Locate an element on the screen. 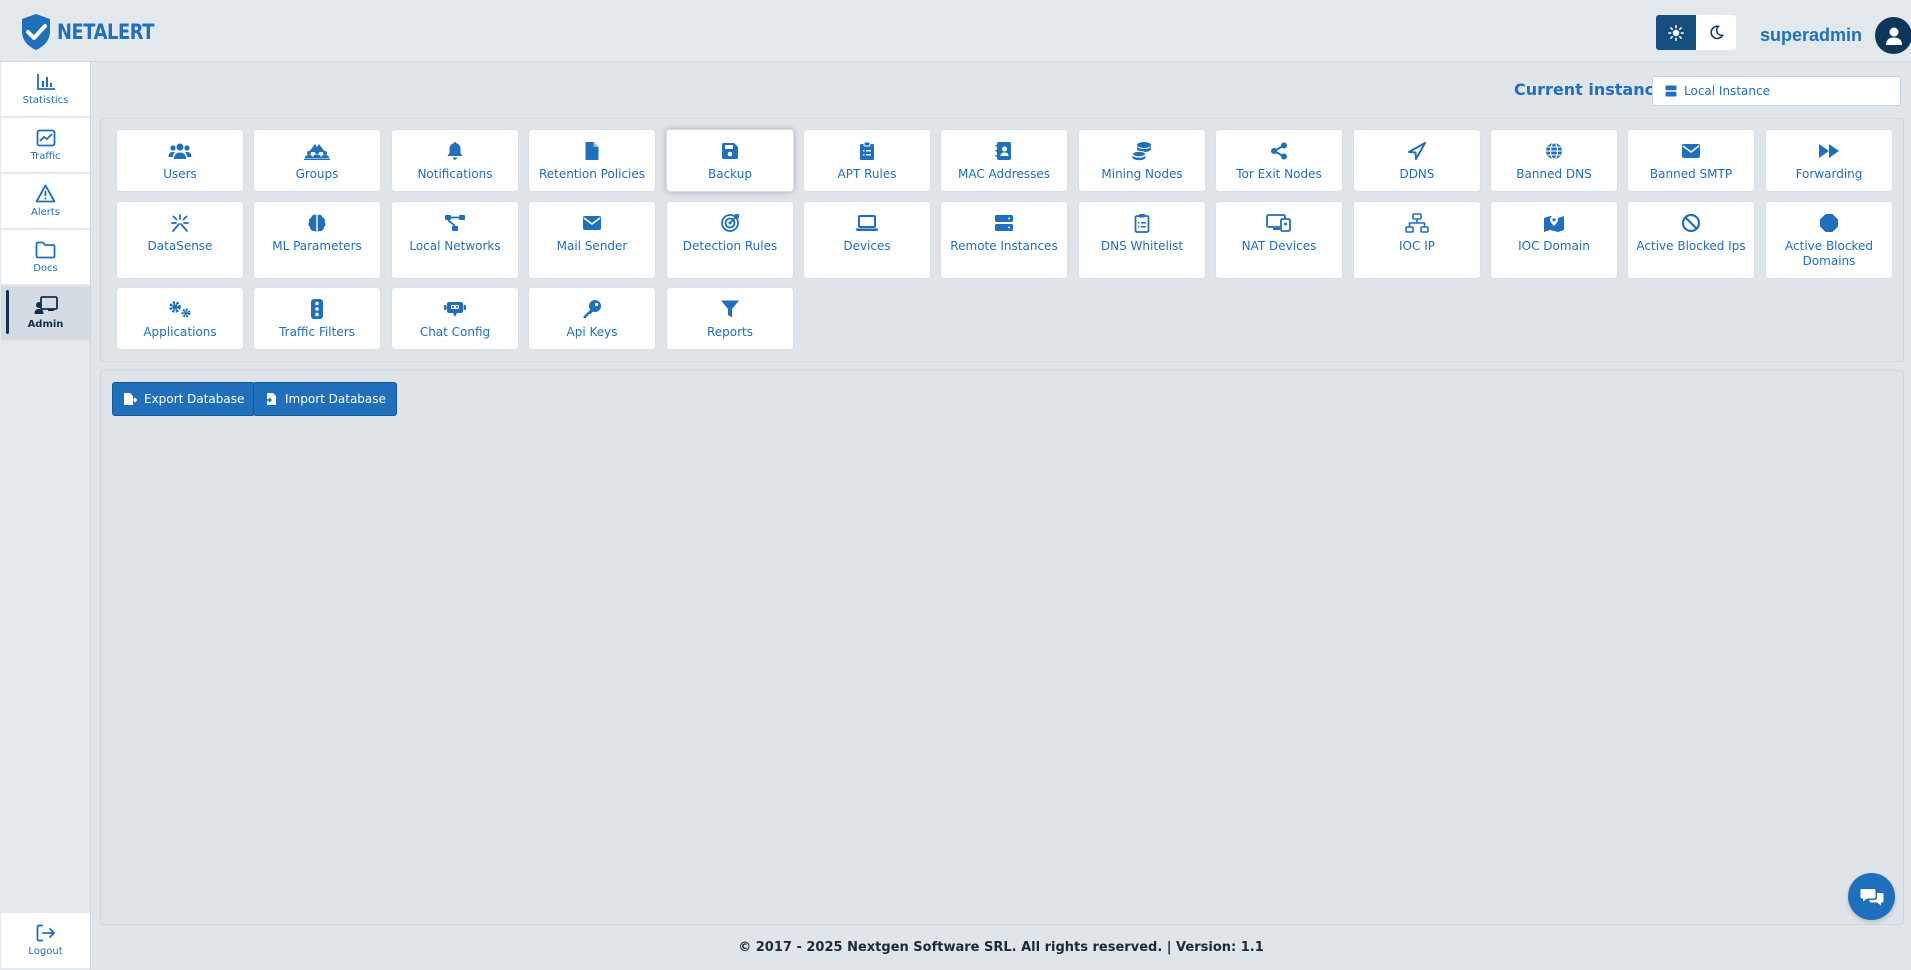 Image resolution: width=1911 pixels, height=970 pixels. light-theme-button is located at coordinates (1676, 32).